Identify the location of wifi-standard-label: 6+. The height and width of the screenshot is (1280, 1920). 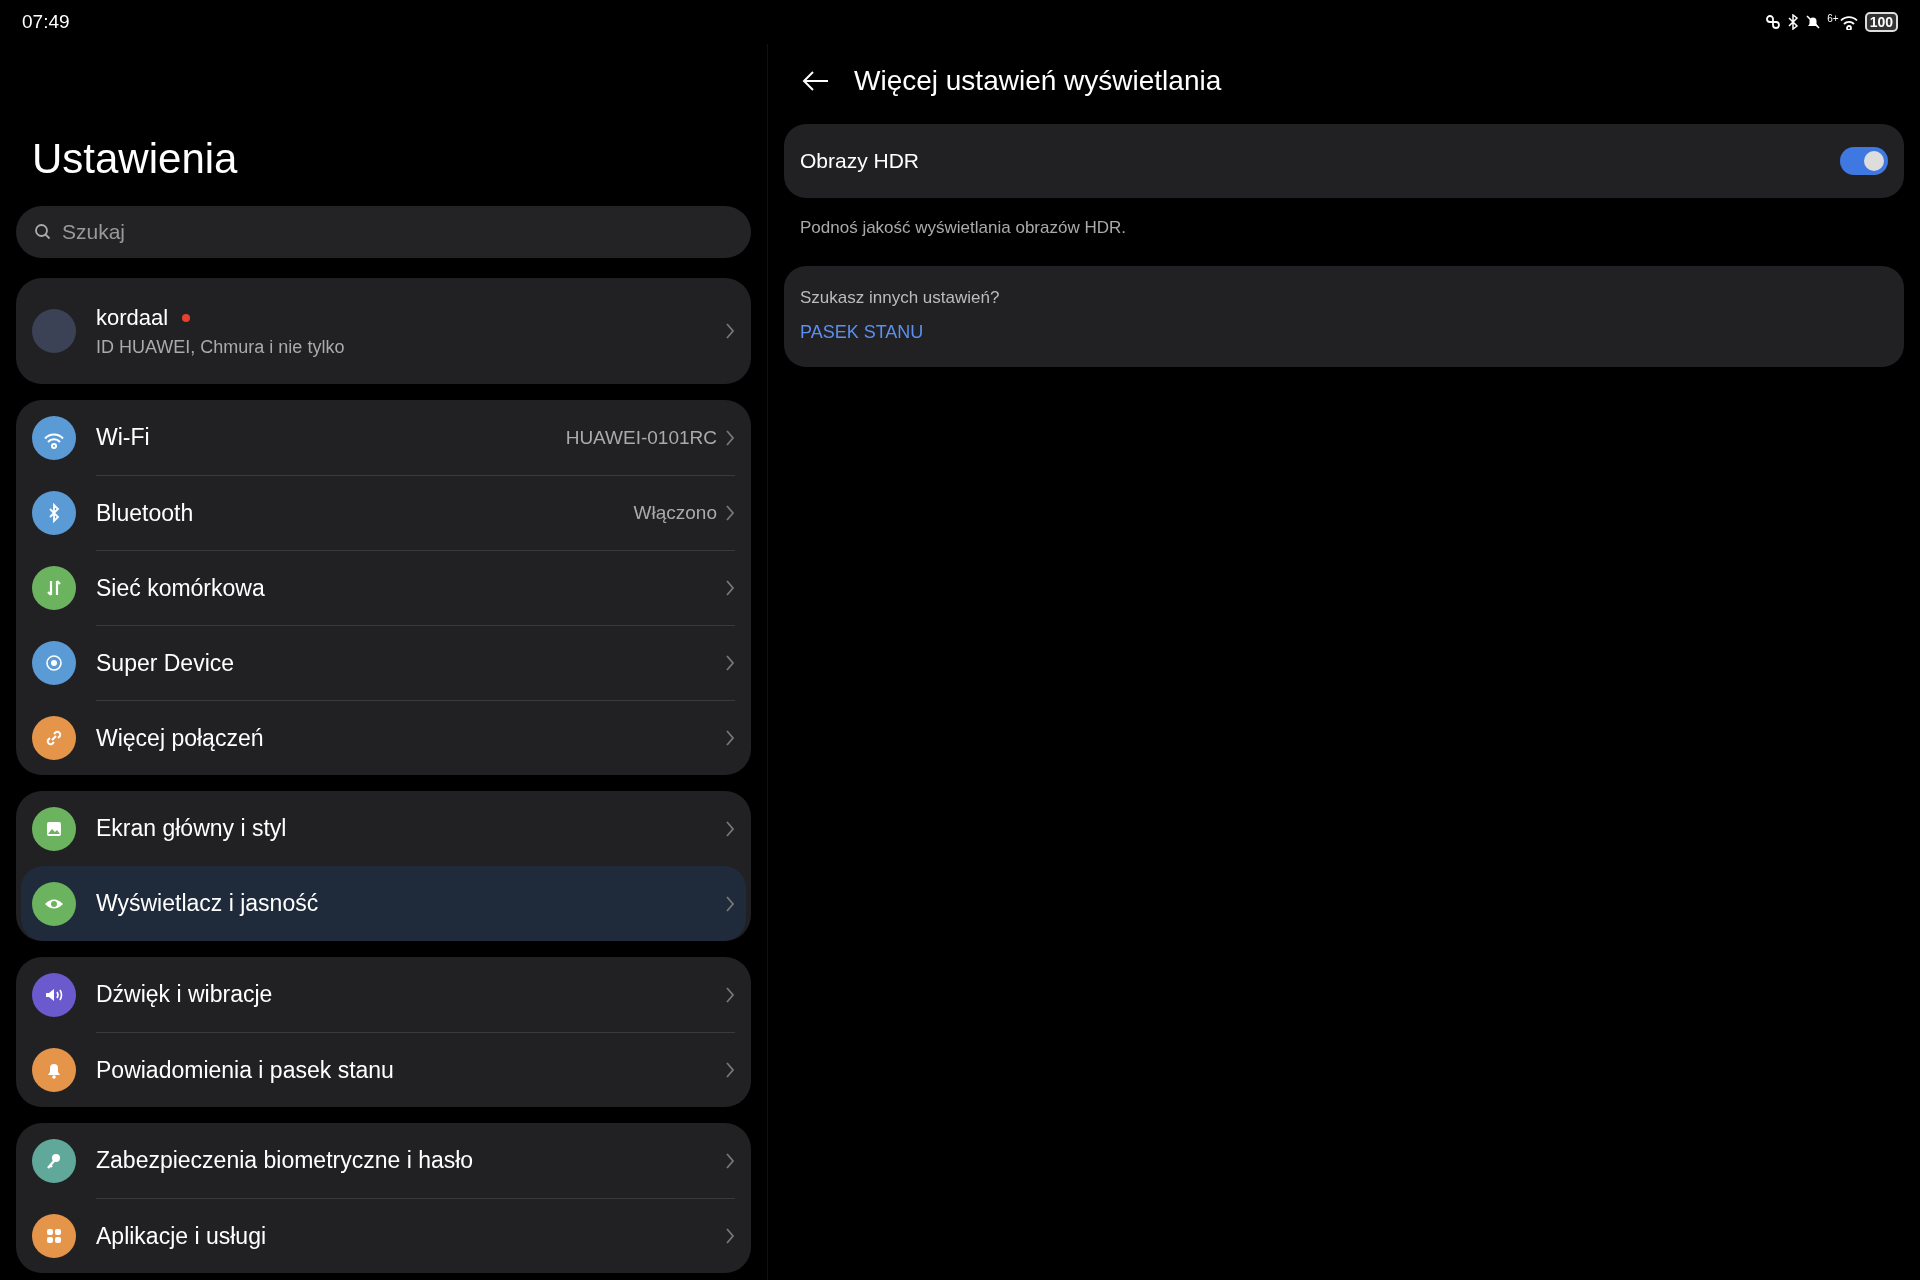
(1833, 19).